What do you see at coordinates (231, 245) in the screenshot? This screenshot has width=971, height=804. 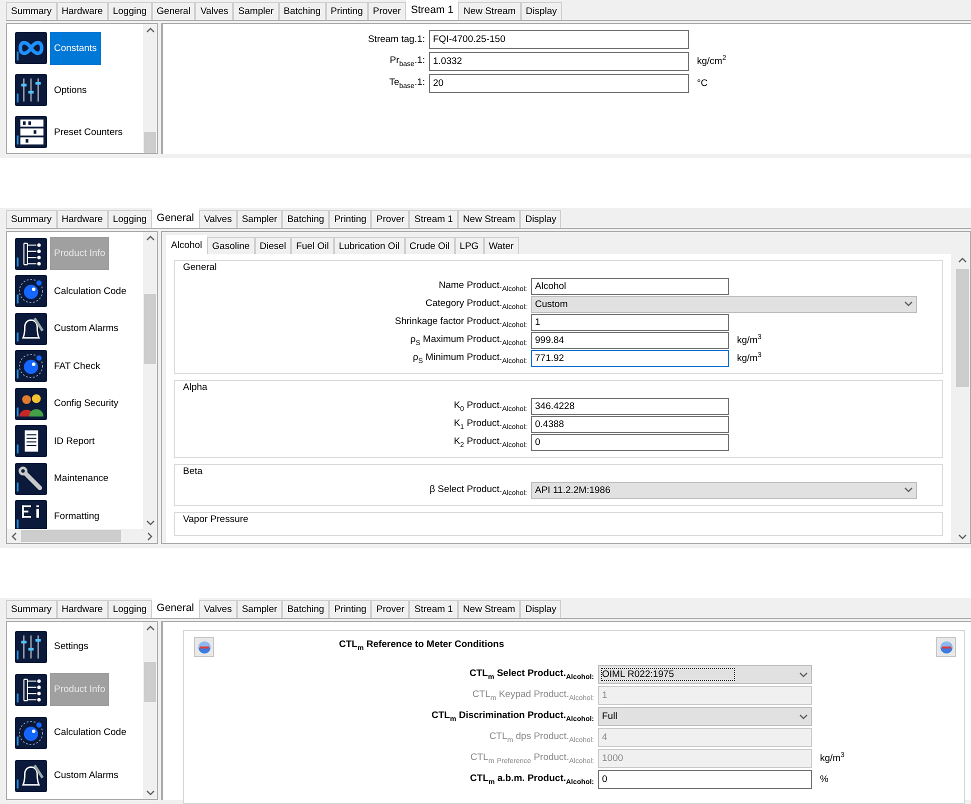 I see `tab: Gasoline` at bounding box center [231, 245].